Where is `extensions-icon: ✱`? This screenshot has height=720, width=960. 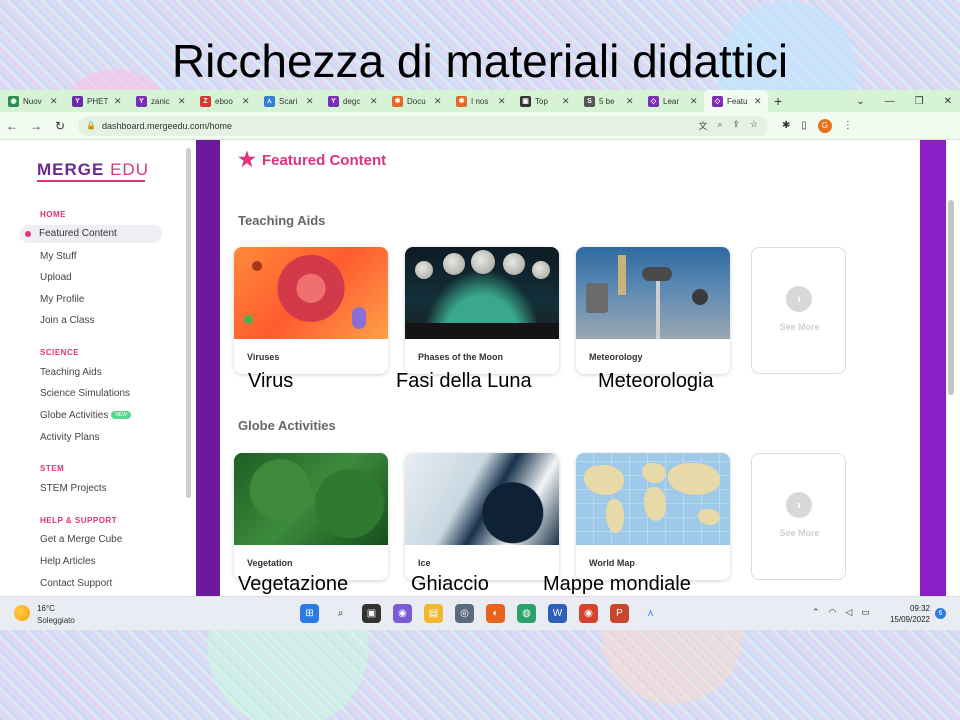 extensions-icon: ✱ is located at coordinates (786, 125).